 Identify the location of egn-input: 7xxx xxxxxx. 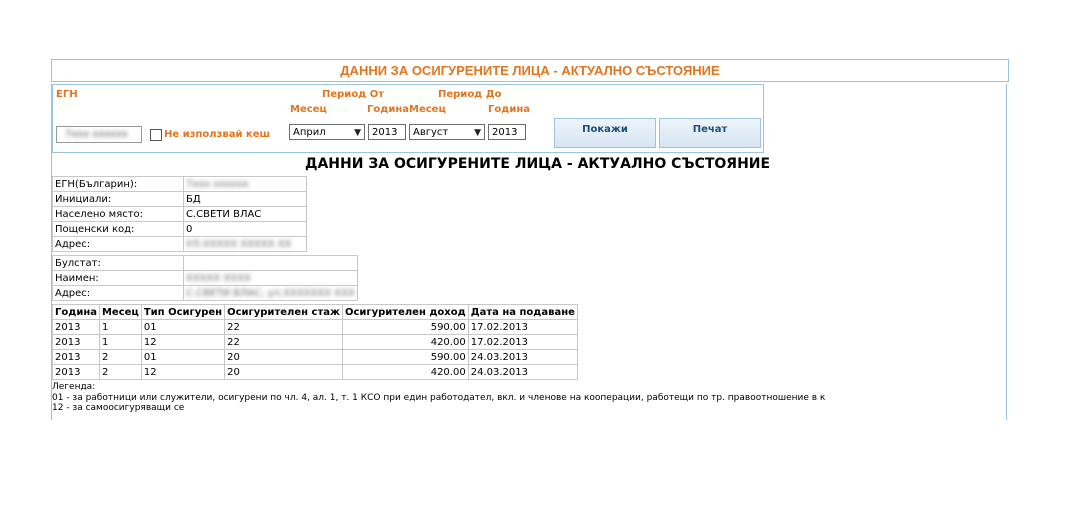
(99, 134).